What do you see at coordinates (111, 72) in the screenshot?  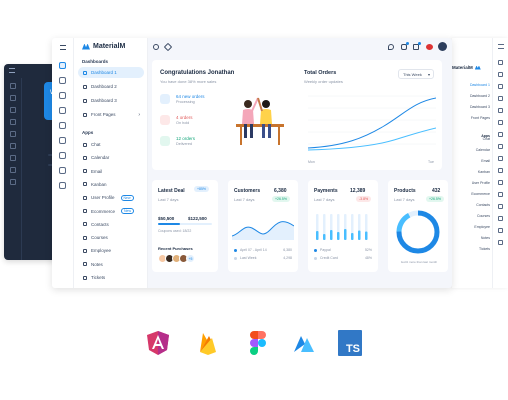 I see `sidebar-item-dashboard: Dashboard 1` at bounding box center [111, 72].